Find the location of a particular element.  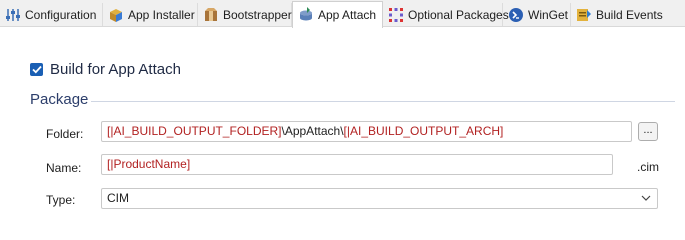

group-divider is located at coordinates (383, 101).